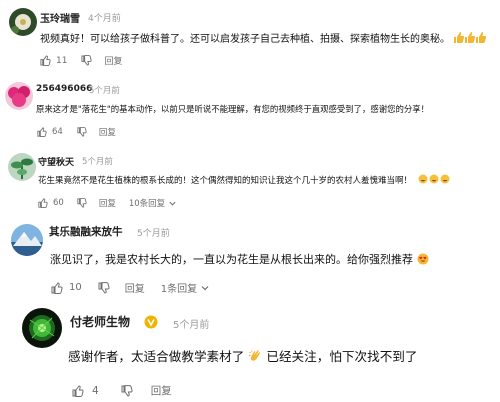 The height and width of the screenshot is (402, 500). Describe the element at coordinates (147, 204) in the screenshot. I see `reply-count-label: 10条回复` at that location.